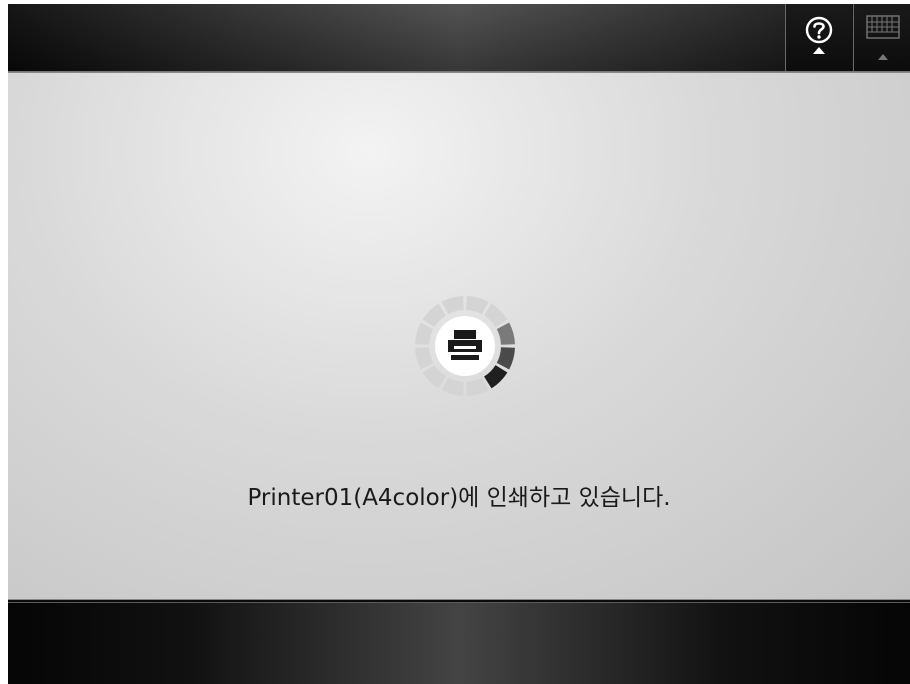 This screenshot has height=684, width=910. I want to click on help-button, so click(819, 37).